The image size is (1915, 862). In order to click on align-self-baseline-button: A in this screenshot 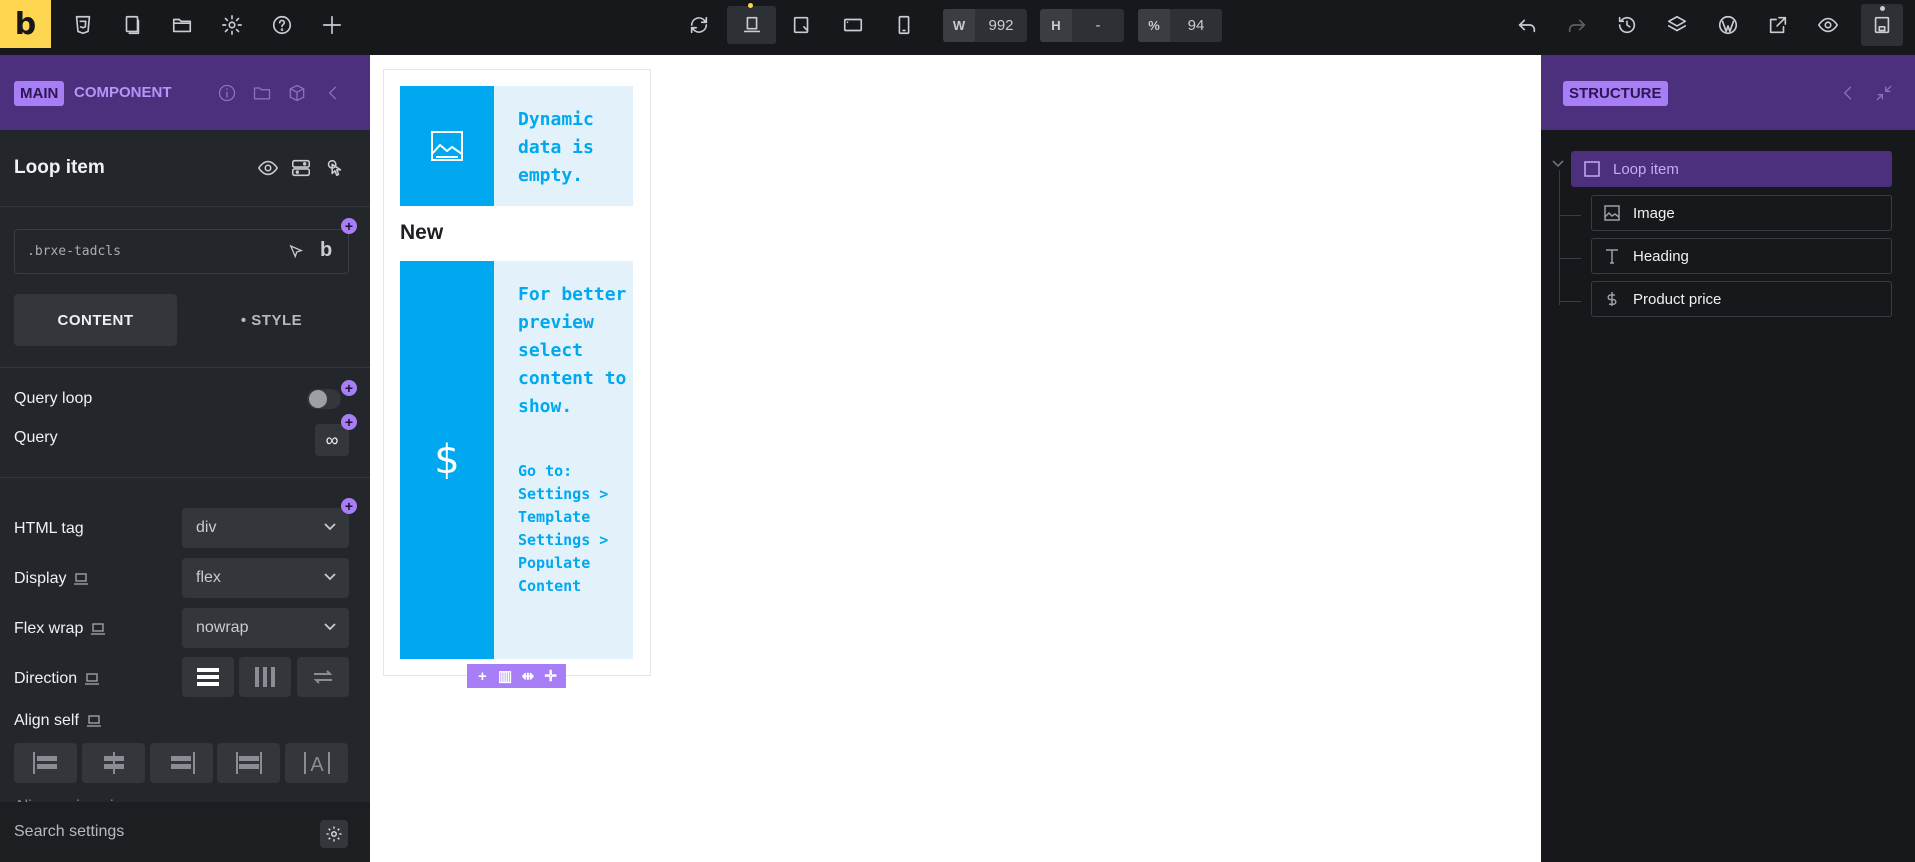, I will do `click(316, 763)`.